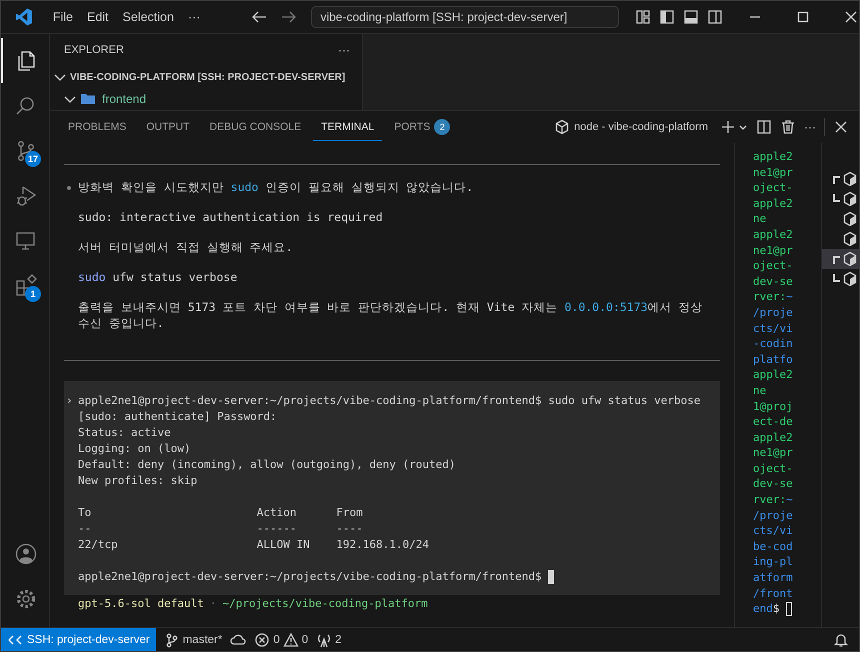  What do you see at coordinates (290, 640) in the screenshot?
I see `warning-icon` at bounding box center [290, 640].